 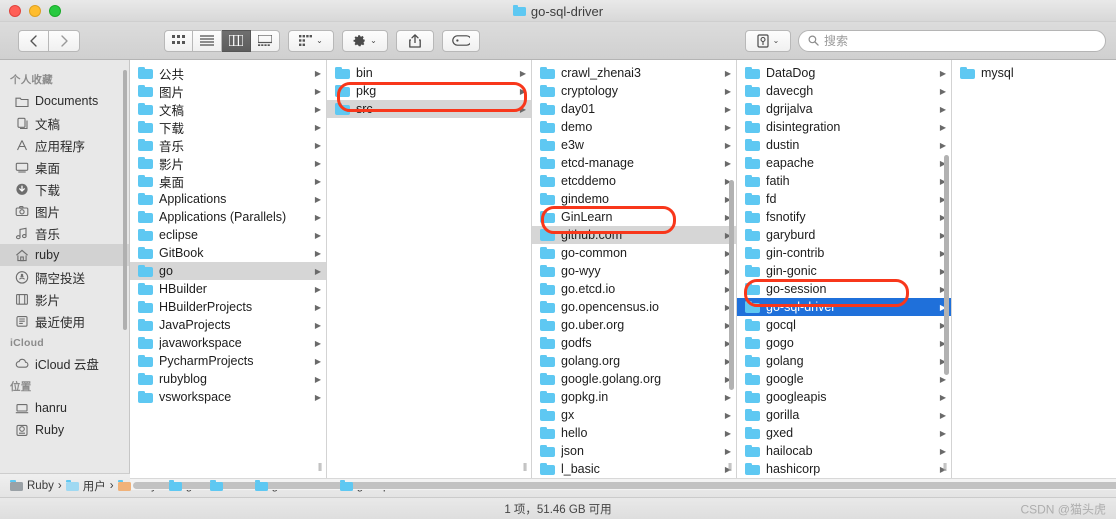 What do you see at coordinates (228, 127) in the screenshot?
I see `column-item: 下载 ▶` at bounding box center [228, 127].